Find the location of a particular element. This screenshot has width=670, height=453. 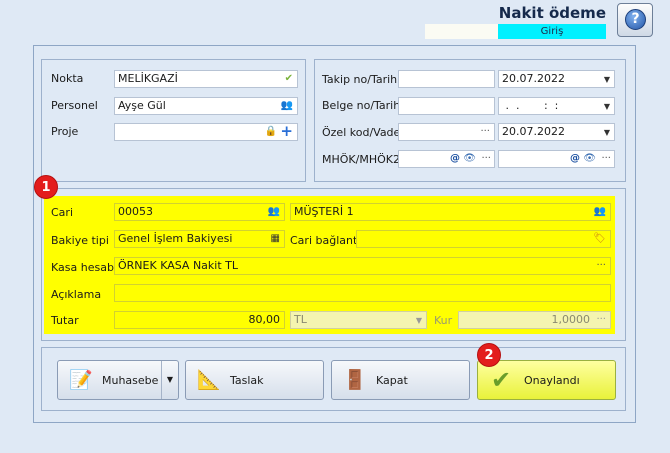

vade-field: 20.07.2022 ▼ is located at coordinates (556, 132).